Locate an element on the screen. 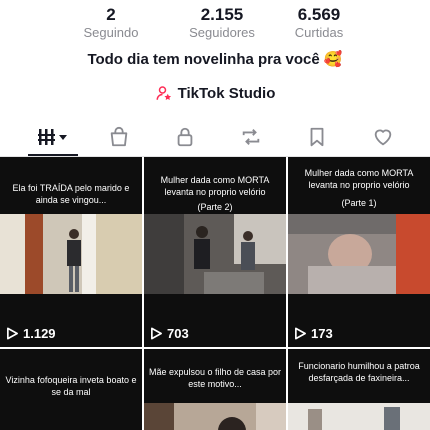 Image resolution: width=430 pixels, height=430 pixels. view-count: 173 is located at coordinates (313, 333).